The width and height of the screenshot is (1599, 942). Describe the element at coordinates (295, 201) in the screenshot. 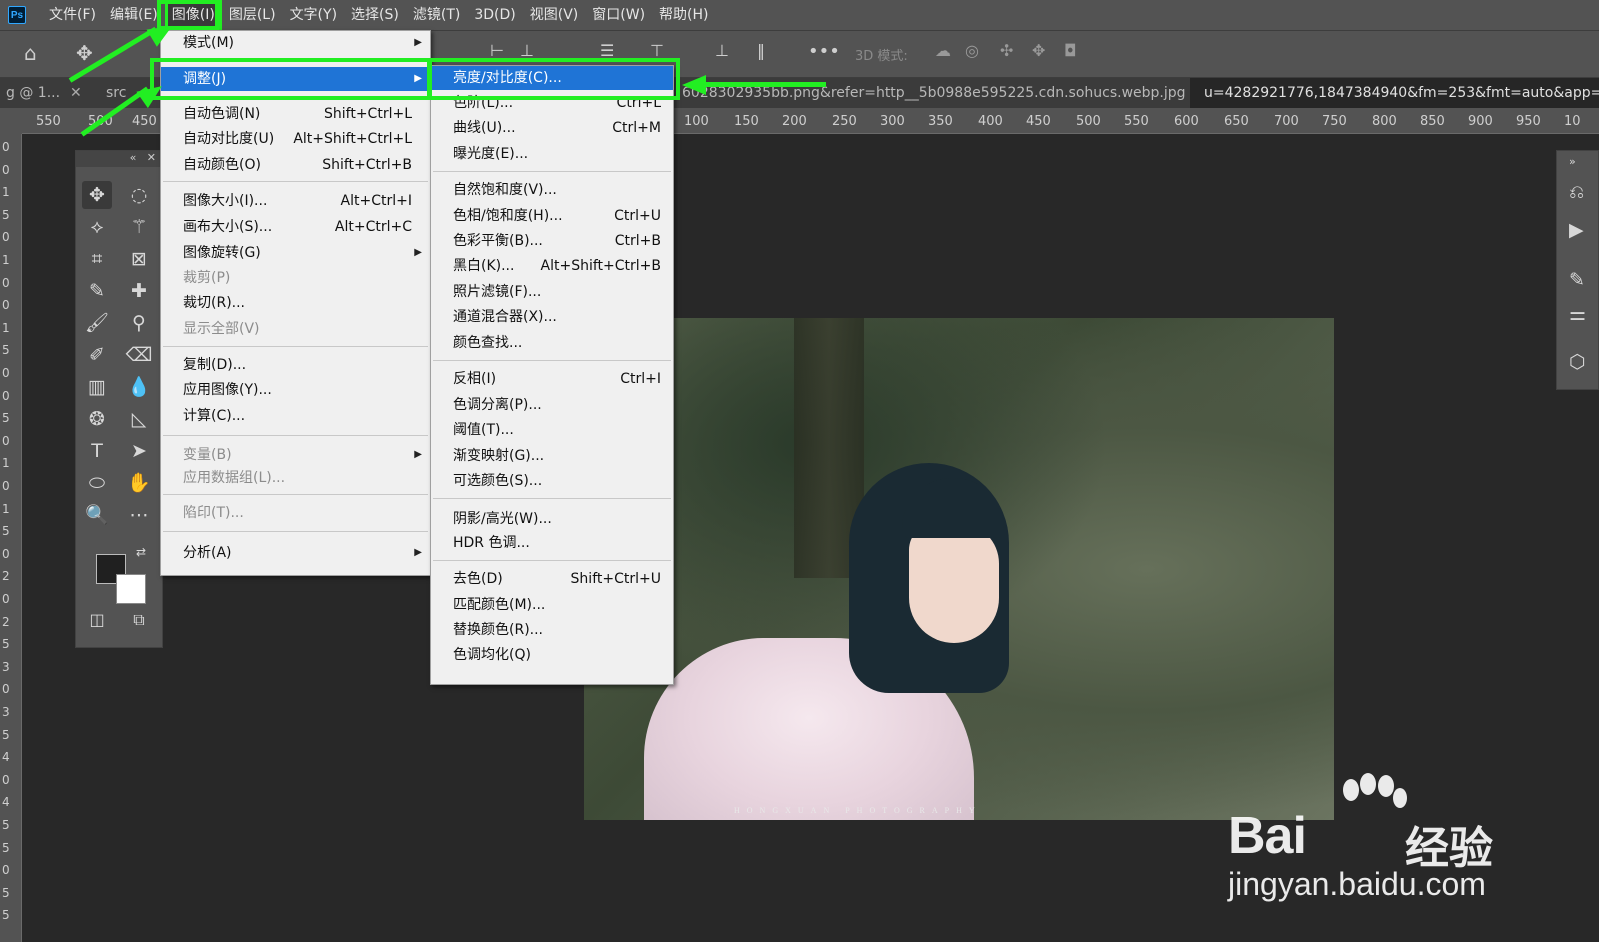

I see `image-menu-item: 图像大小(I)... Alt+Ctrl+I` at that location.